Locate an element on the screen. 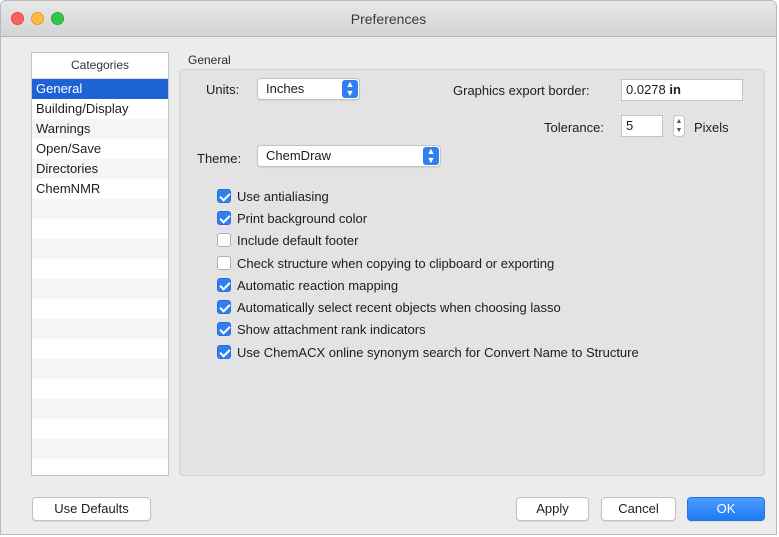  units-value: Inches is located at coordinates (285, 88).